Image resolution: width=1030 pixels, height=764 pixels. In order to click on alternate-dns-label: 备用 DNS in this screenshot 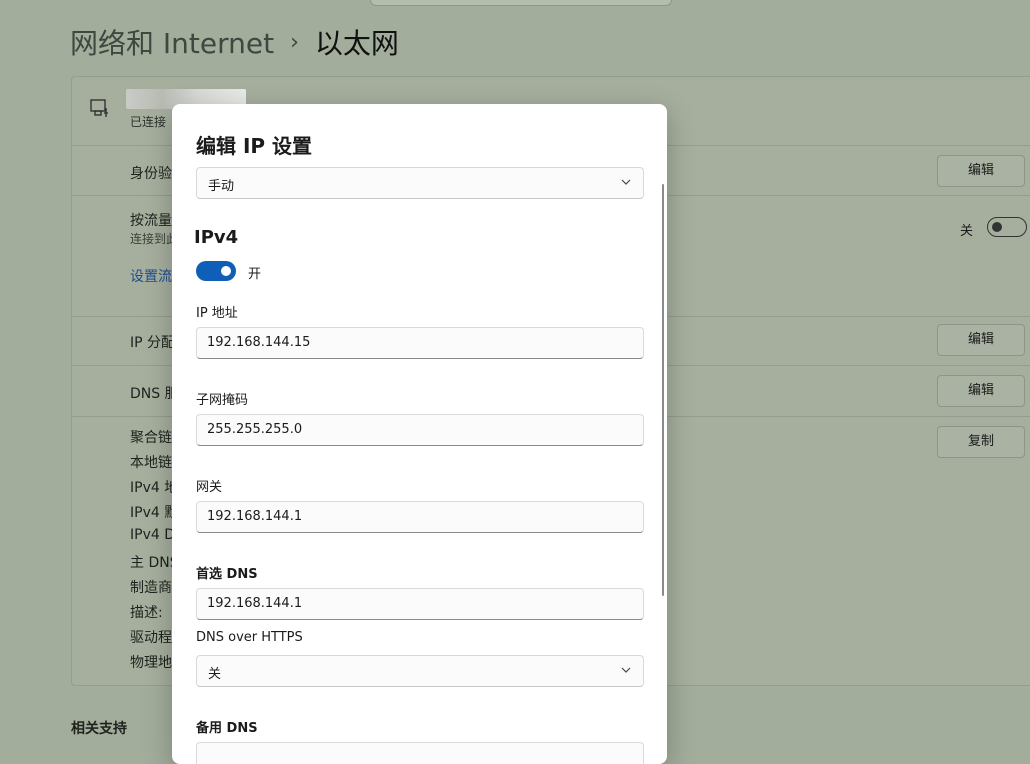, I will do `click(227, 728)`.